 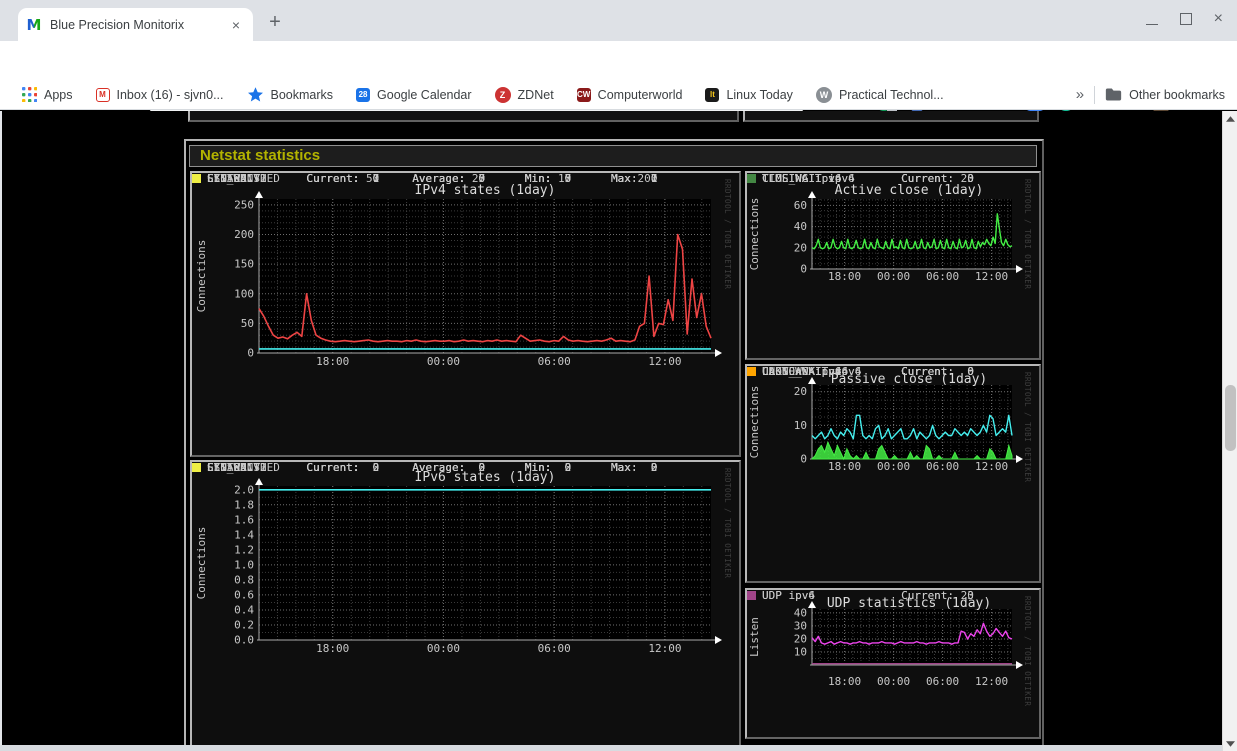 What do you see at coordinates (891, 116) in the screenshot?
I see `previous-graph-partial-right` at bounding box center [891, 116].